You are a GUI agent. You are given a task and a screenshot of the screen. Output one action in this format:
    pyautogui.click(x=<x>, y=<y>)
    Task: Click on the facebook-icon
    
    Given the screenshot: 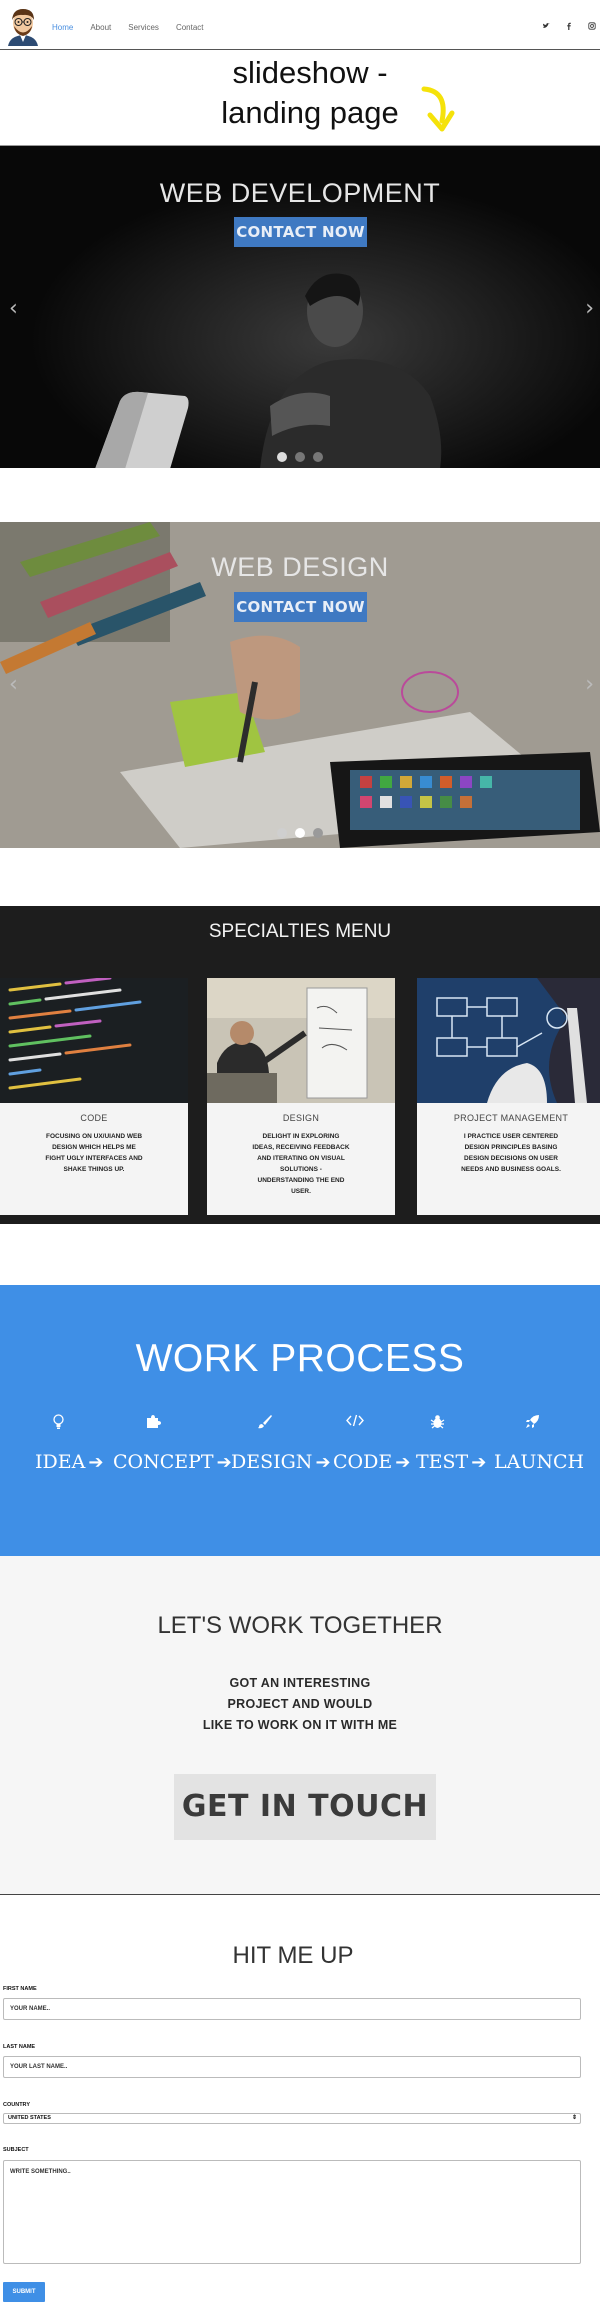 What is the action you would take?
    pyautogui.click(x=568, y=27)
    